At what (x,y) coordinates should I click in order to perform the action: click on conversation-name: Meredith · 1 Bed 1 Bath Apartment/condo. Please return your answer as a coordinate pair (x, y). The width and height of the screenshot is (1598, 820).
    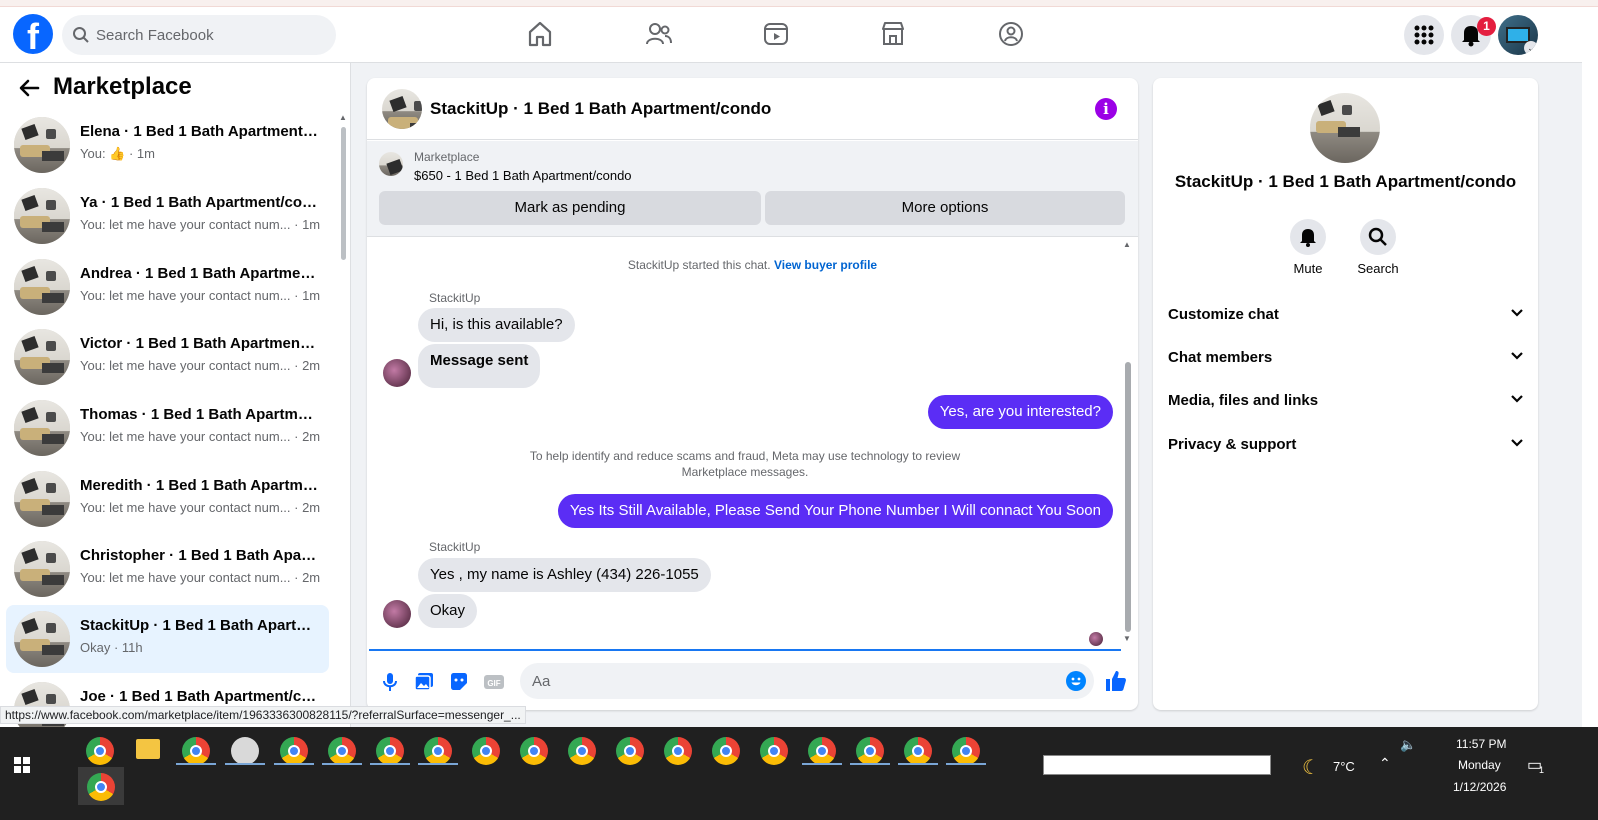
    Looking at the image, I should click on (200, 485).